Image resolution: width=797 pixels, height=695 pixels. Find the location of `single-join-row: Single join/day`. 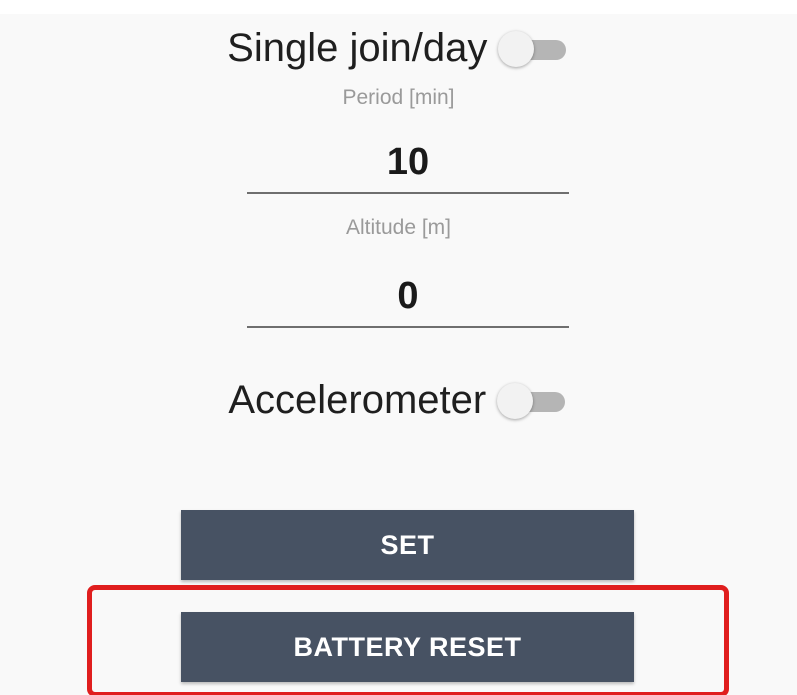

single-join-row: Single join/day is located at coordinates (398, 48).